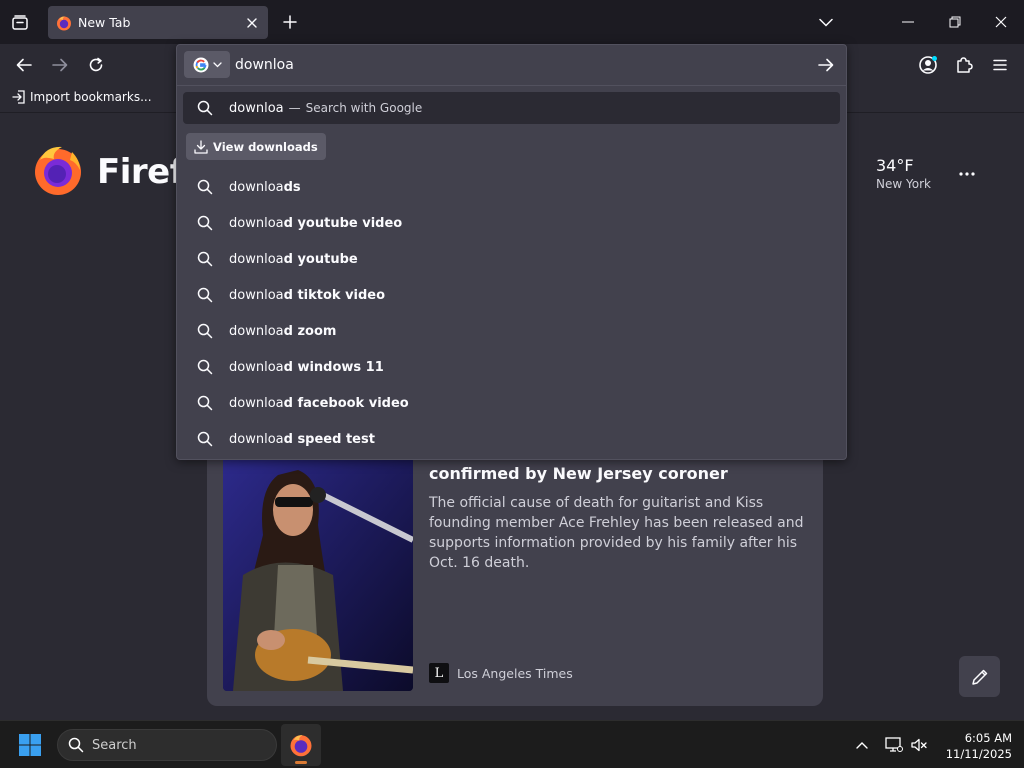 The width and height of the screenshot is (1024, 768). I want to click on weather-menu-button, so click(967, 174).